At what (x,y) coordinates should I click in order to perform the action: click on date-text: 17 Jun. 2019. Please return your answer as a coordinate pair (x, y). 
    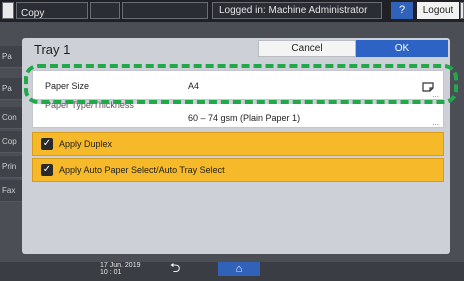
    Looking at the image, I should click on (120, 265).